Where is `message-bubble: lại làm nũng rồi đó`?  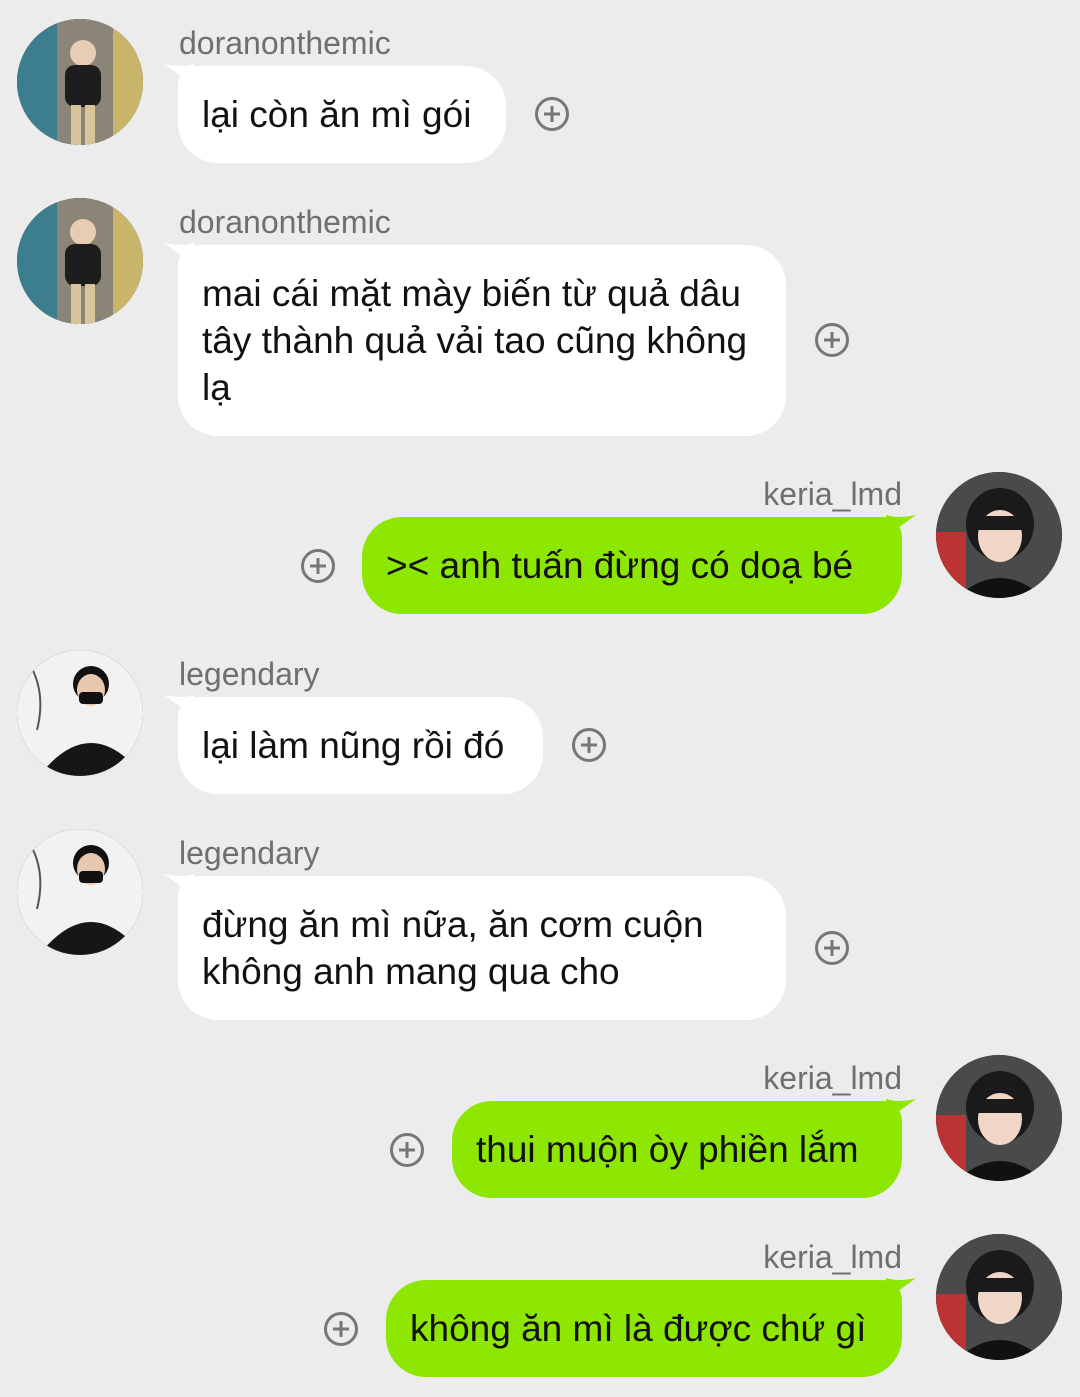 message-bubble: lại làm nũng rồi đó is located at coordinates (360, 745).